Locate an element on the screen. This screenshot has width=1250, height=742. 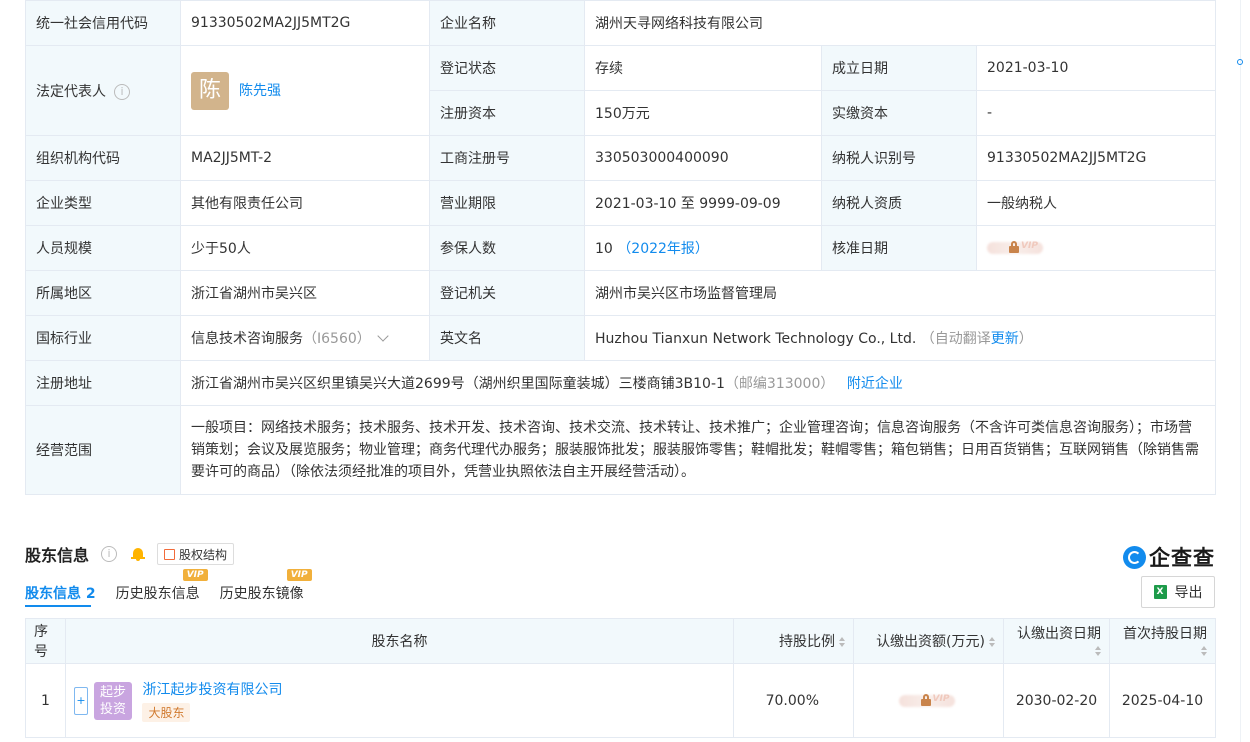
reg-status-label: 登记状态 is located at coordinates (507, 68).